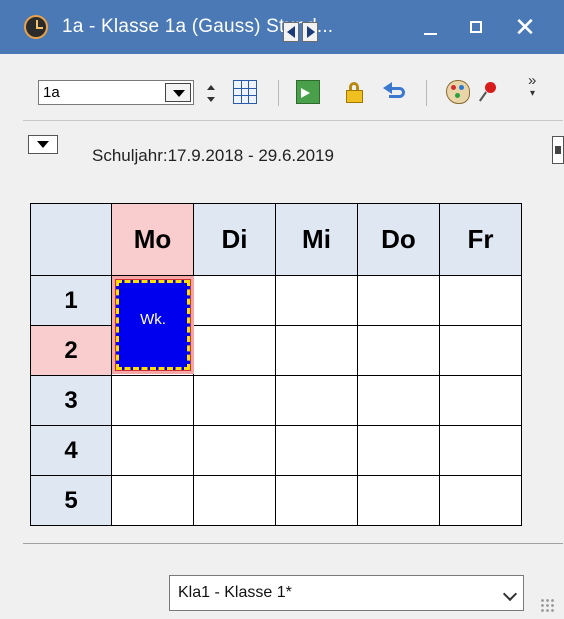 The image size is (564, 619). Describe the element at coordinates (395, 92) in the screenshot. I see `undo-icon` at that location.